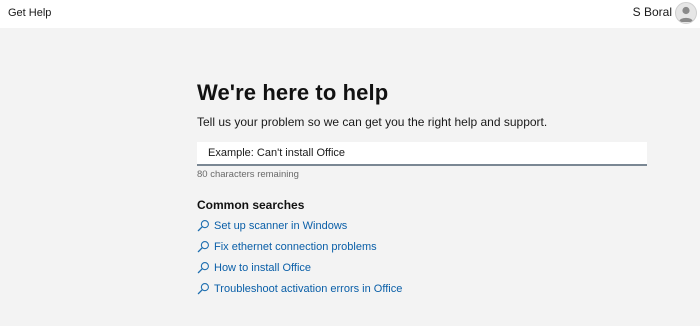 The height and width of the screenshot is (326, 700). Describe the element at coordinates (263, 267) in the screenshot. I see `common-search-label: How to install Office` at that location.